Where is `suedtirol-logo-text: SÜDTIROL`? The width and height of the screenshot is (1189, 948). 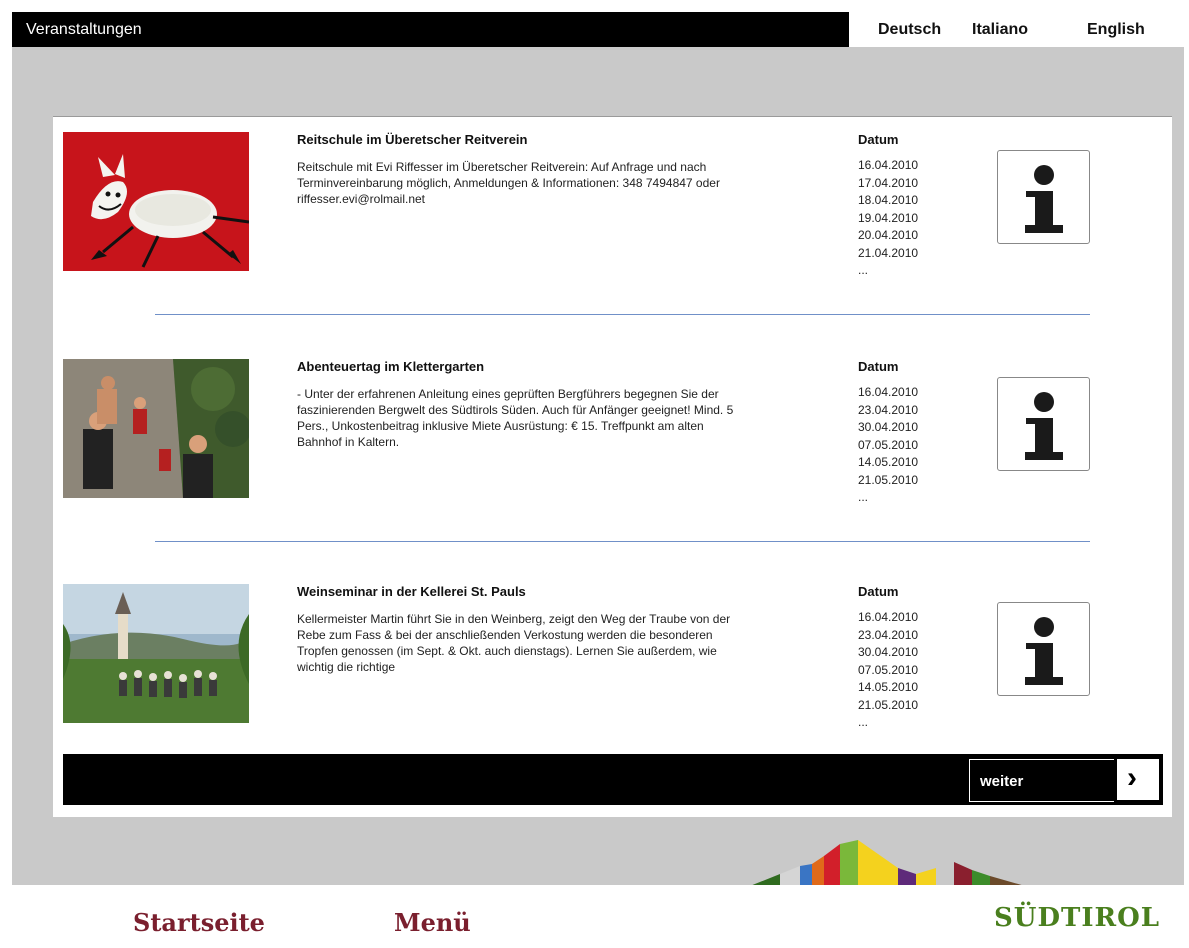 suedtirol-logo-text: SÜDTIROL is located at coordinates (1077, 918).